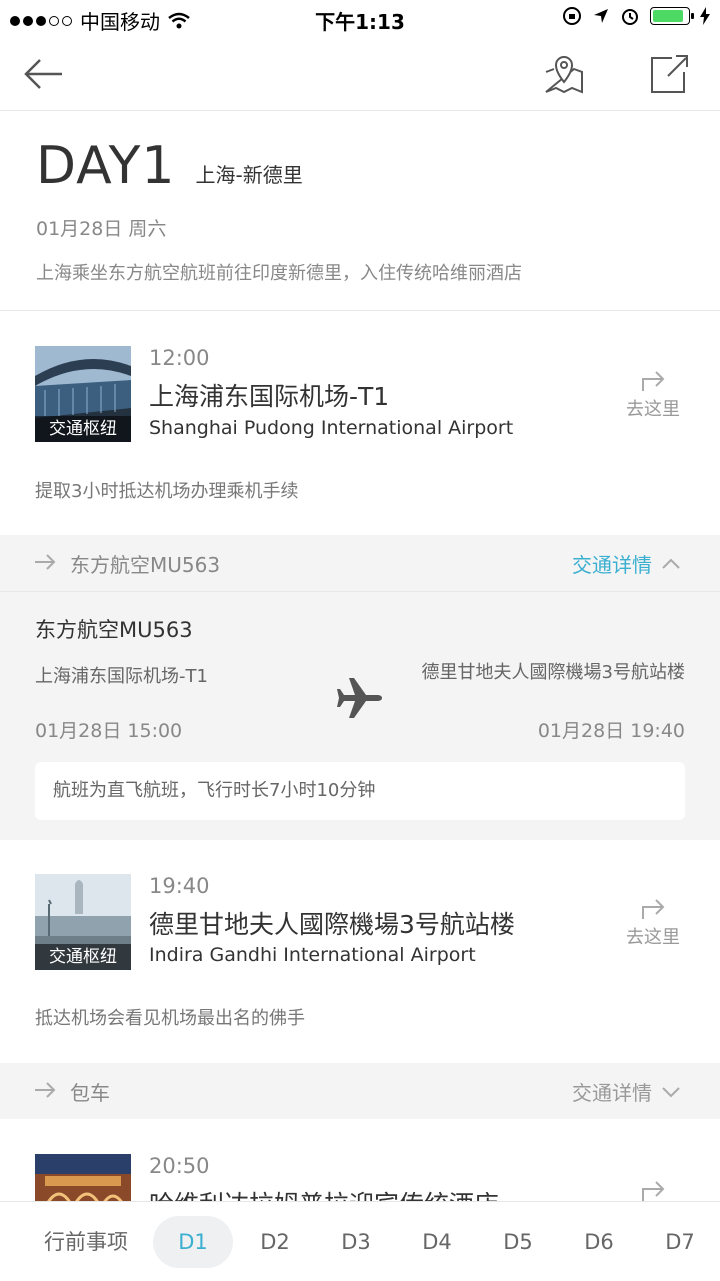  I want to click on flight-destination: 德里甘地夫人國際機場3号航站楼, so click(553, 672).